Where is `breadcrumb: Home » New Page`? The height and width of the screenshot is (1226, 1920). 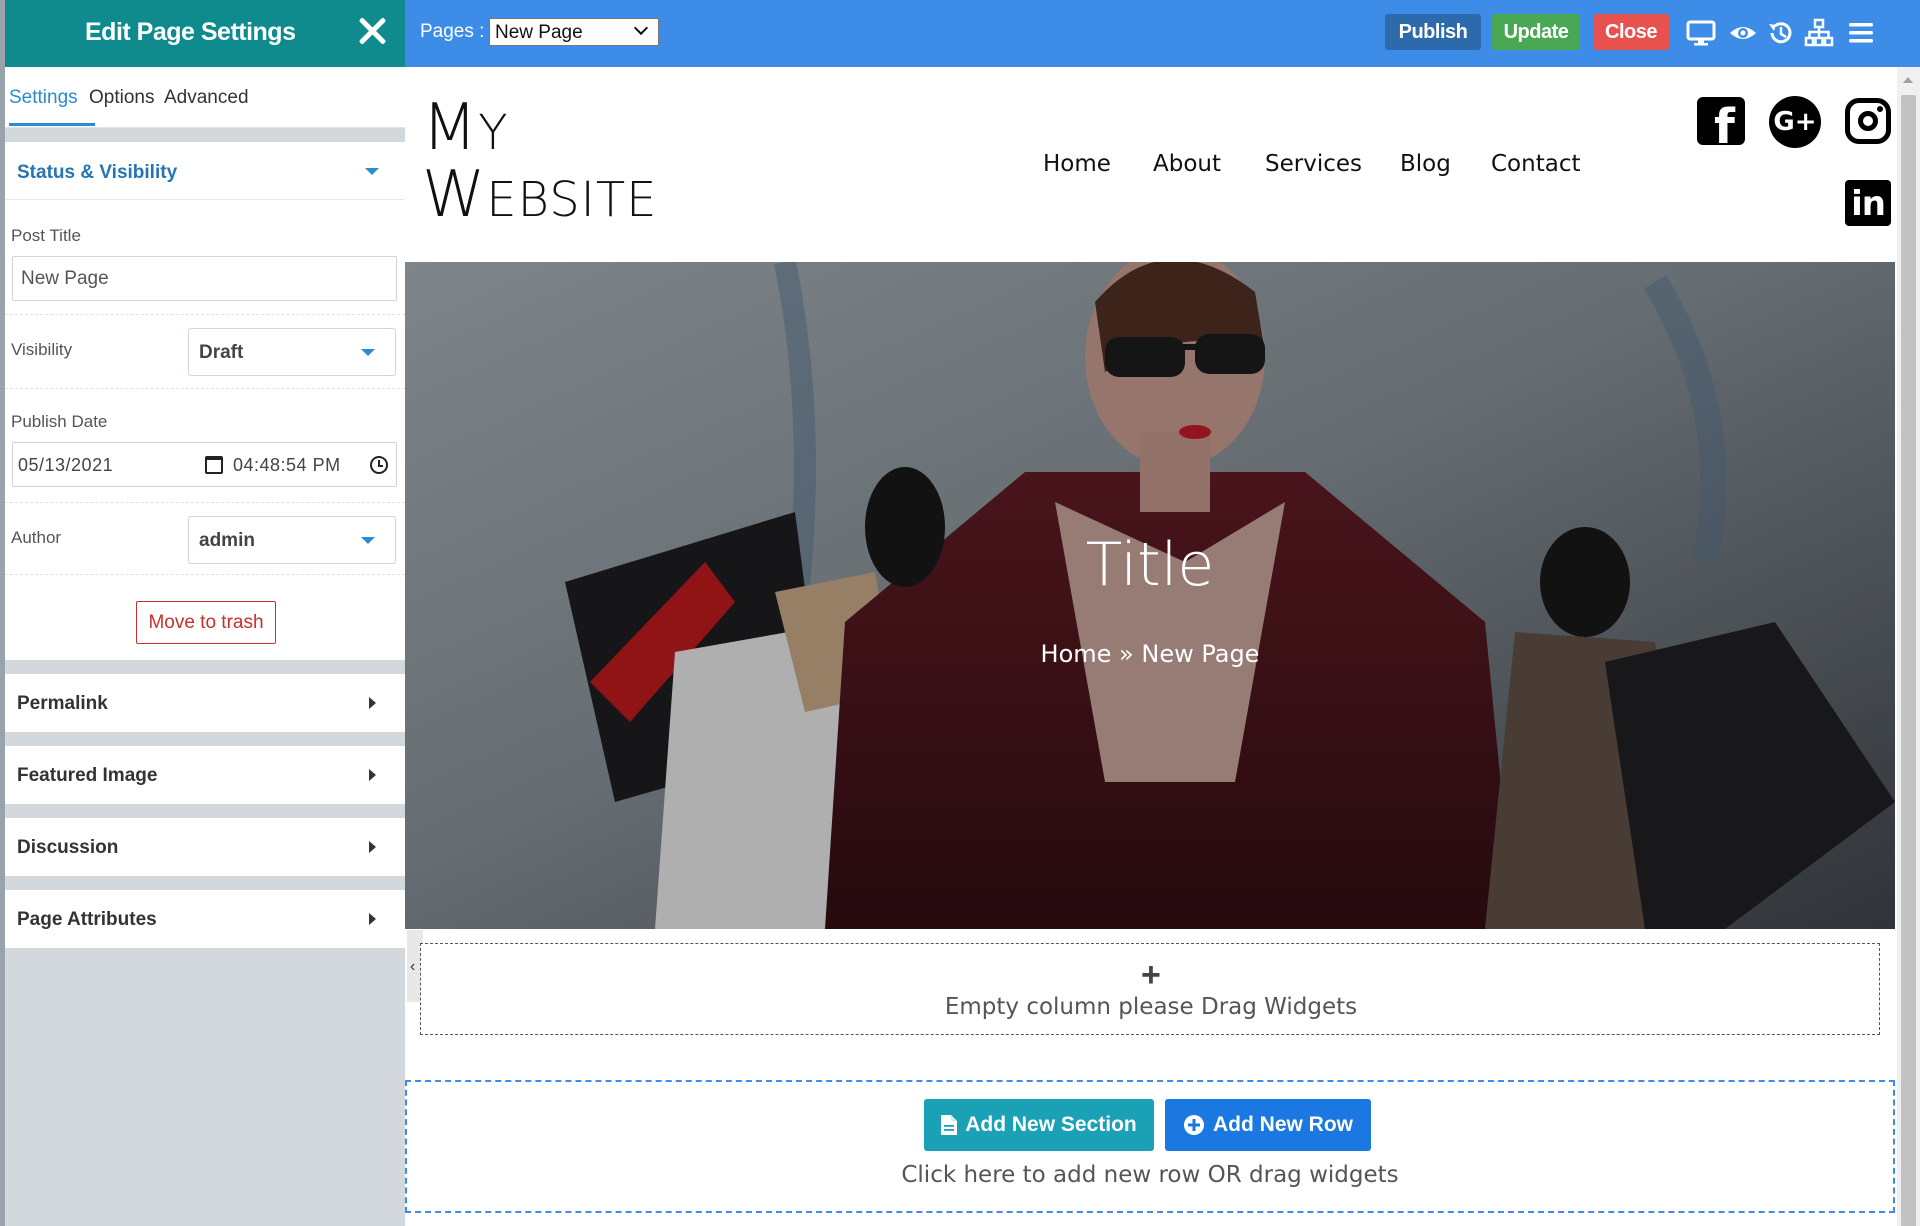 breadcrumb: Home » New Page is located at coordinates (1150, 654).